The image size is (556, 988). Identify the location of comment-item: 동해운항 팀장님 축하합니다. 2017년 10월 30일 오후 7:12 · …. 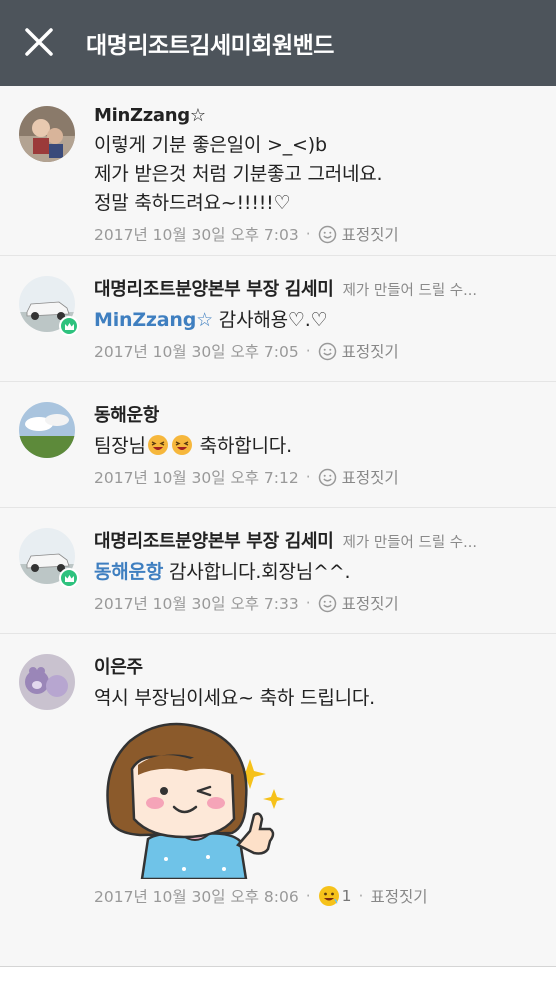
(278, 445).